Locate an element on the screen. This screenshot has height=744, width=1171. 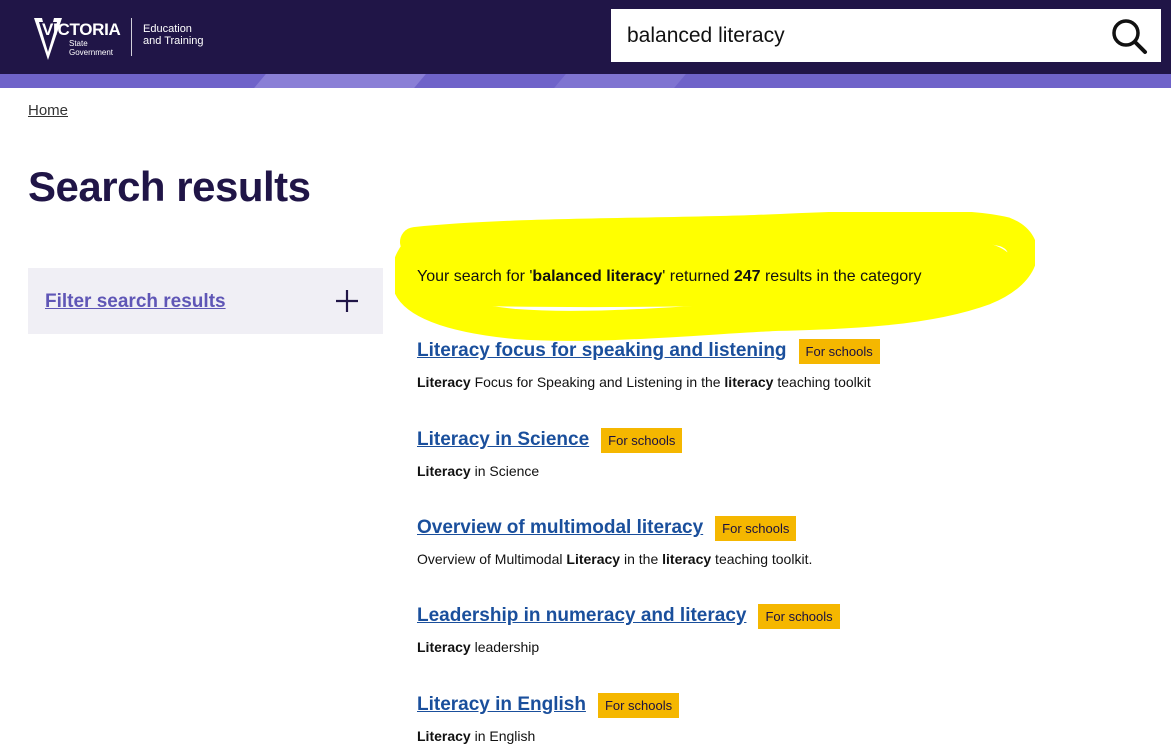
description-text: Focus for Speaking and Listening in the is located at coordinates (597, 382).